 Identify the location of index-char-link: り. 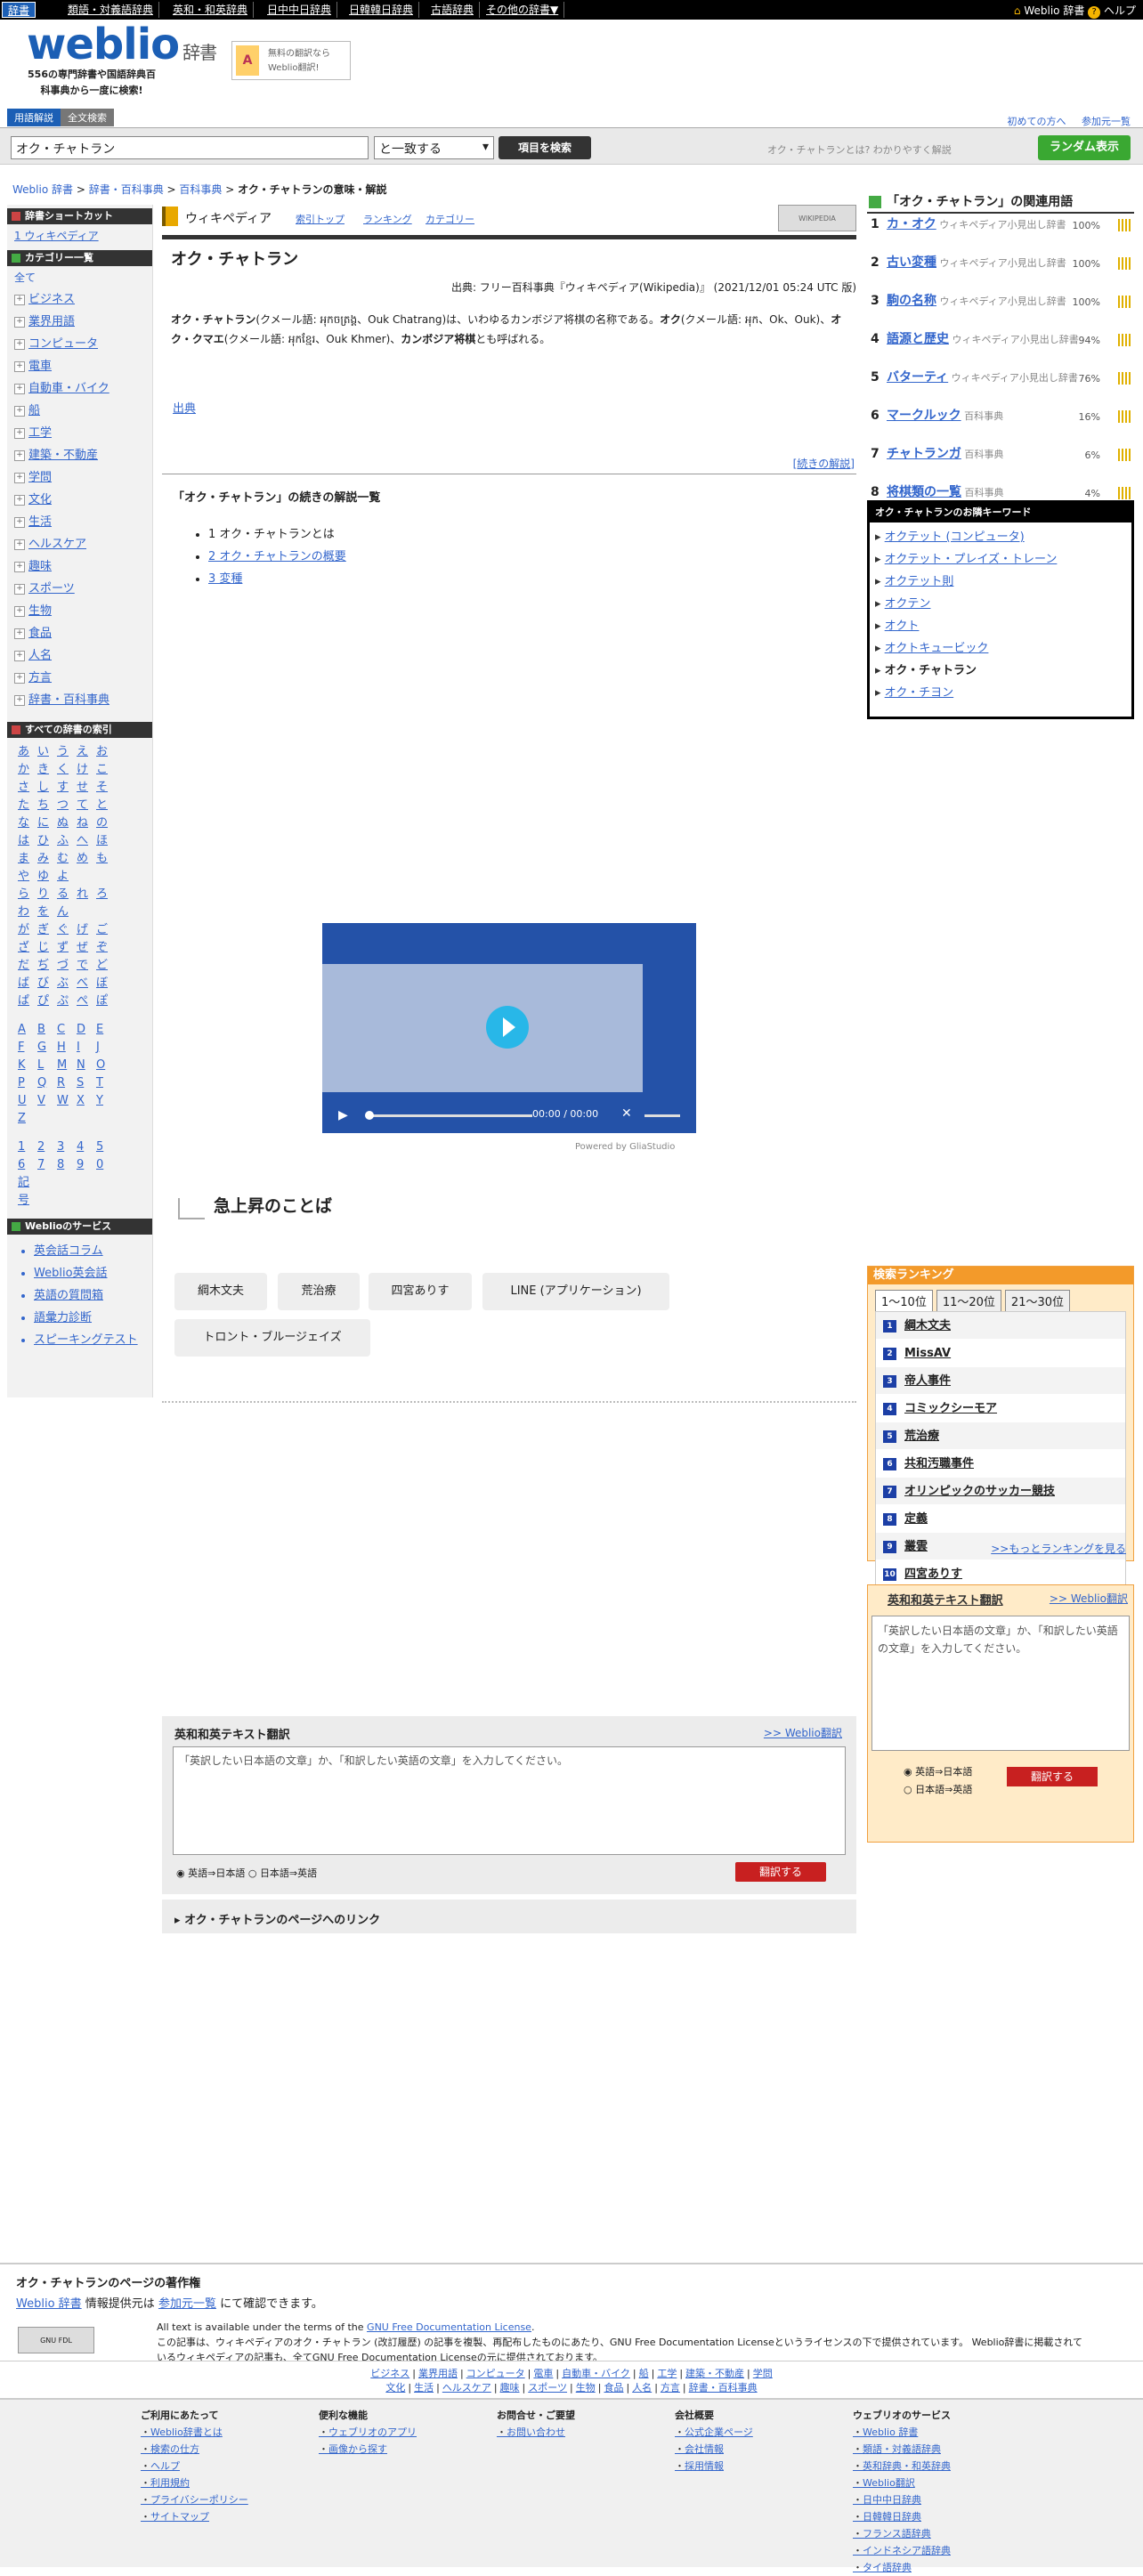
(47, 895).